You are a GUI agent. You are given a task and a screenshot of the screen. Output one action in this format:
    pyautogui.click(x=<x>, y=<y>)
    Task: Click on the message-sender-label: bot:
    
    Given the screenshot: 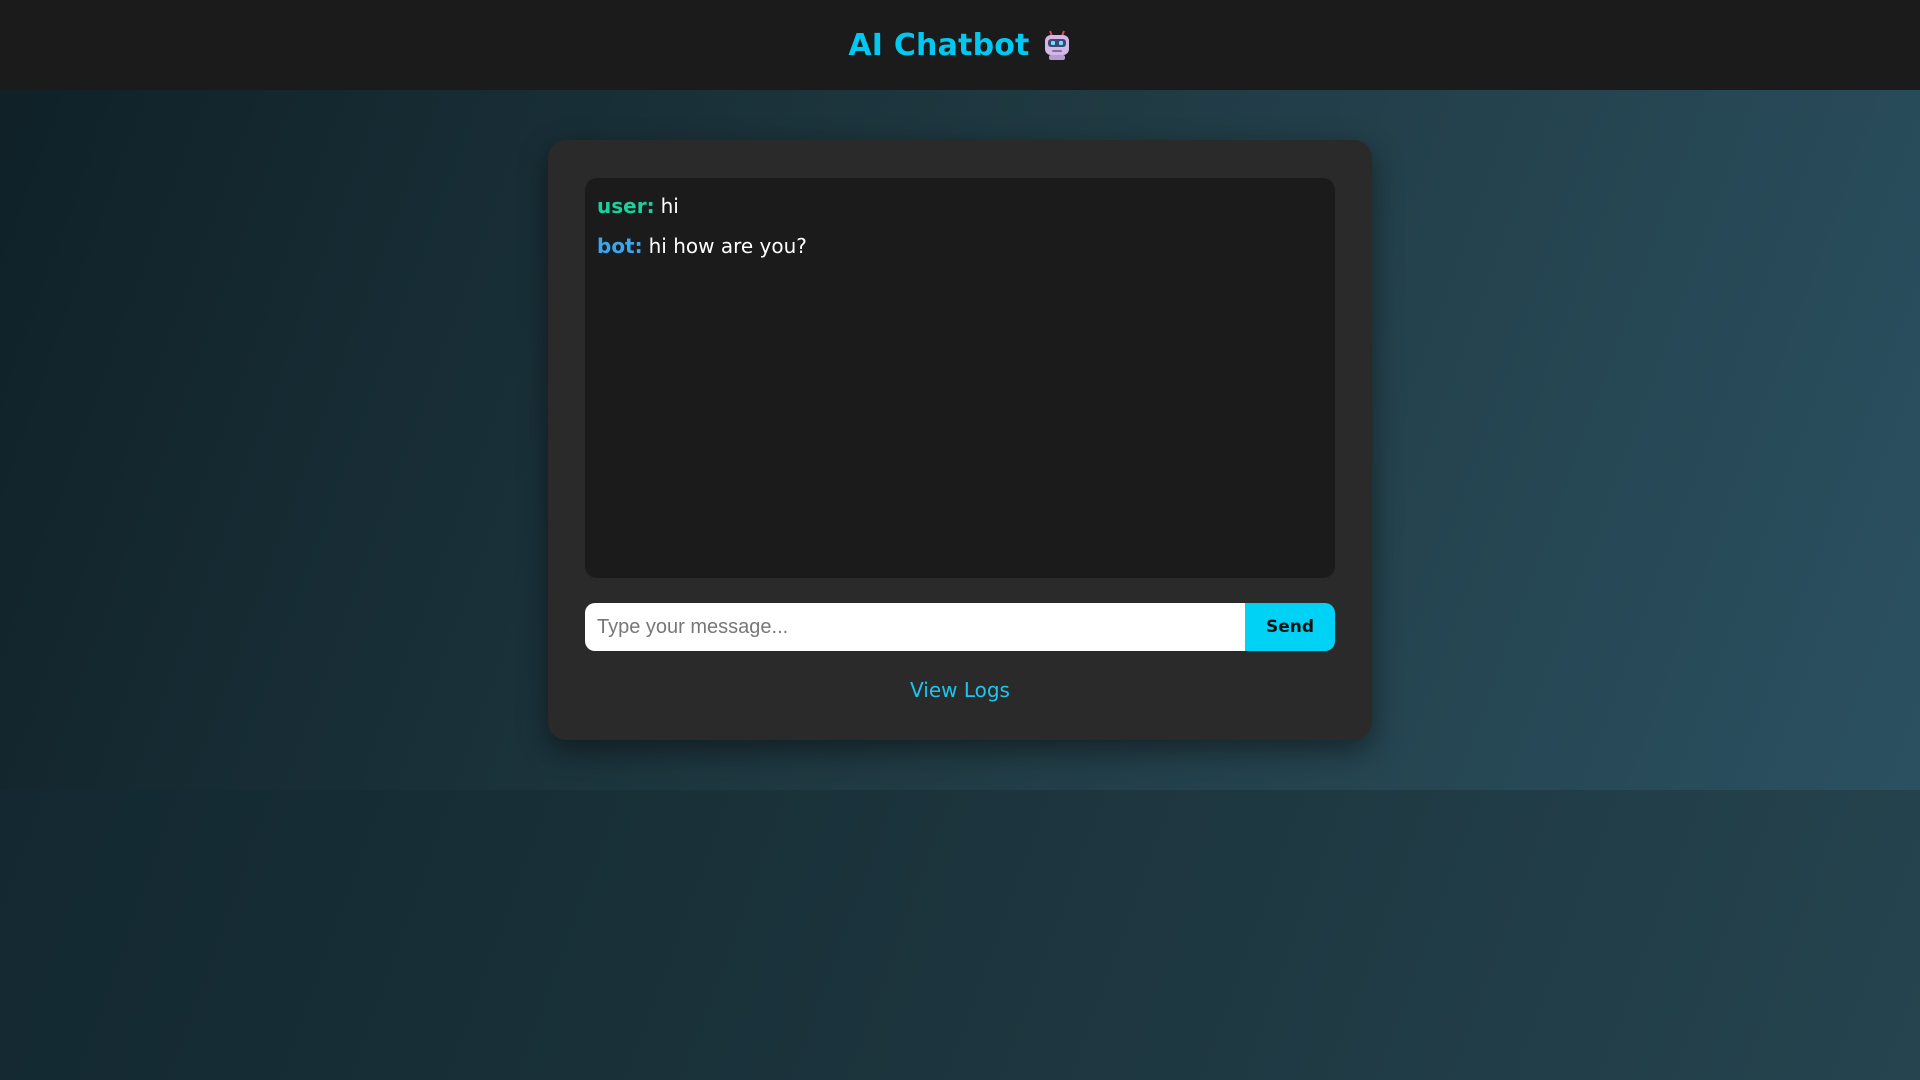 What is the action you would take?
    pyautogui.click(x=620, y=246)
    